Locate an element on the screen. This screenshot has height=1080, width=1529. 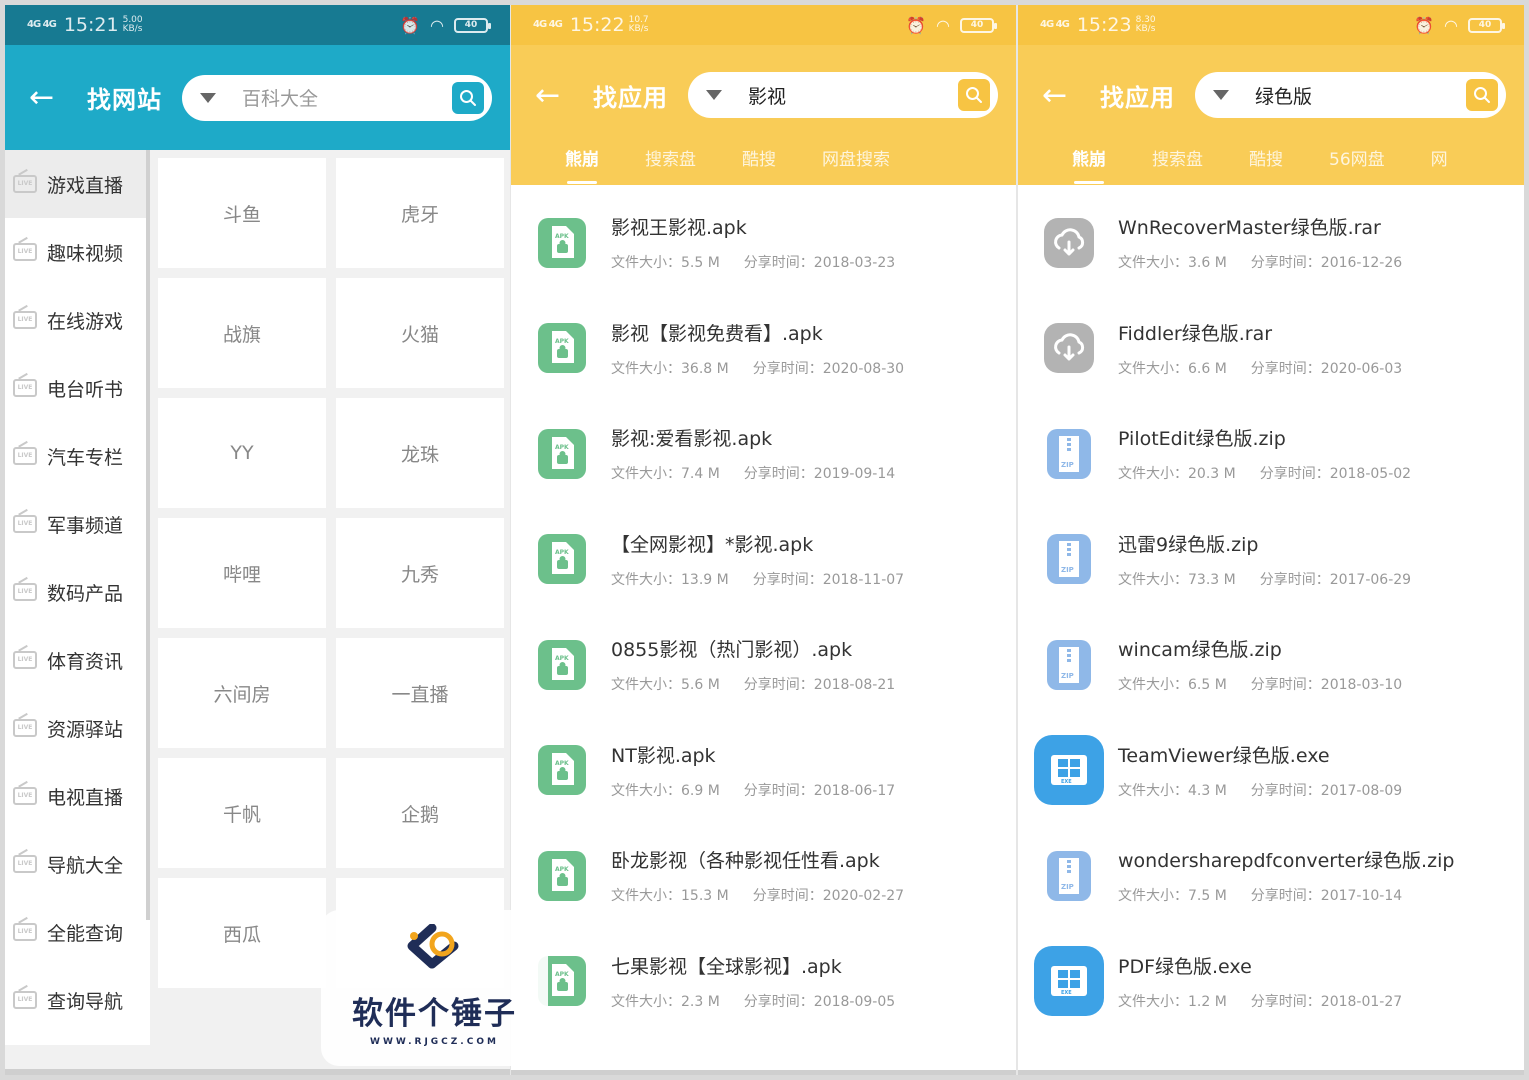
file-name: WnRecoverMaster绿色版.rar is located at coordinates (1249, 228).